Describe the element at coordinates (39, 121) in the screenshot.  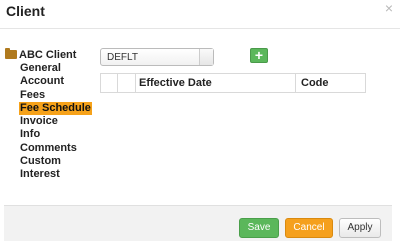
I see `tree-item-invoice: Invoice` at that location.